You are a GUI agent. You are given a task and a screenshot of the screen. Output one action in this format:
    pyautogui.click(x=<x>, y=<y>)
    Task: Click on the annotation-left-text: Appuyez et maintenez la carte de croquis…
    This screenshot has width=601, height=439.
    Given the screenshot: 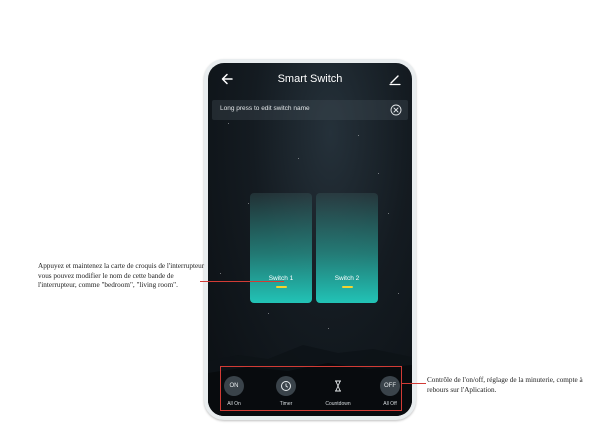 What is the action you would take?
    pyautogui.click(x=121, y=276)
    